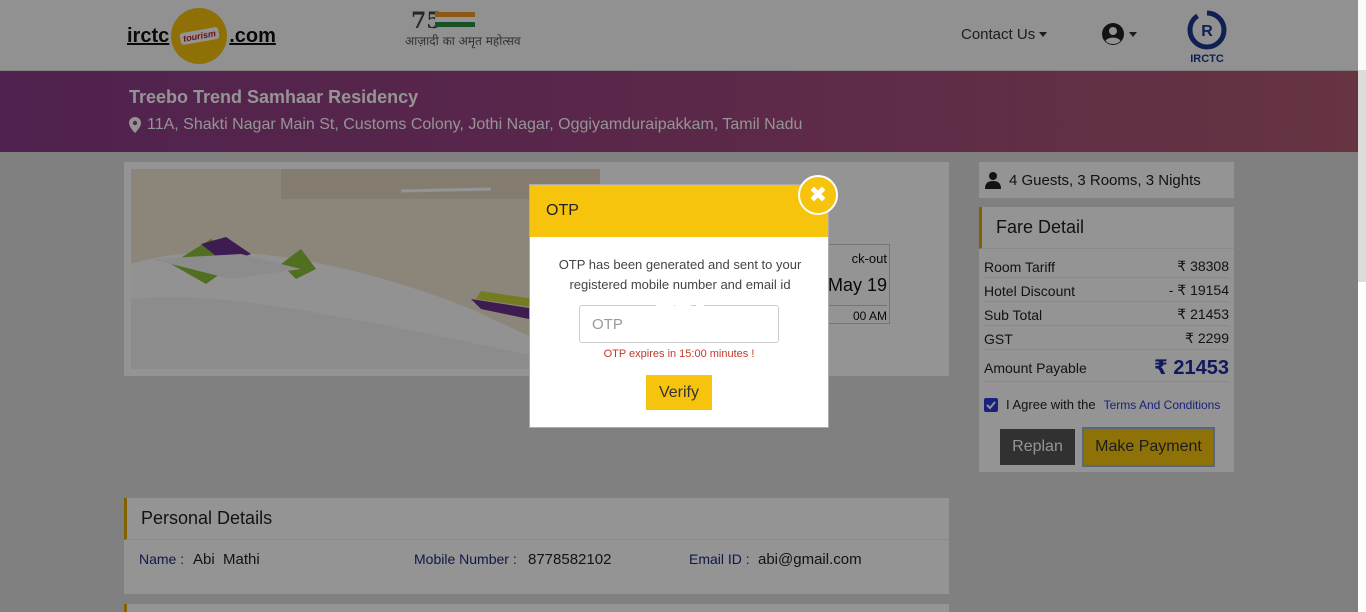 The image size is (1366, 612). Describe the element at coordinates (1362, 447) in the screenshot. I see `page-scroll-gutter` at that location.